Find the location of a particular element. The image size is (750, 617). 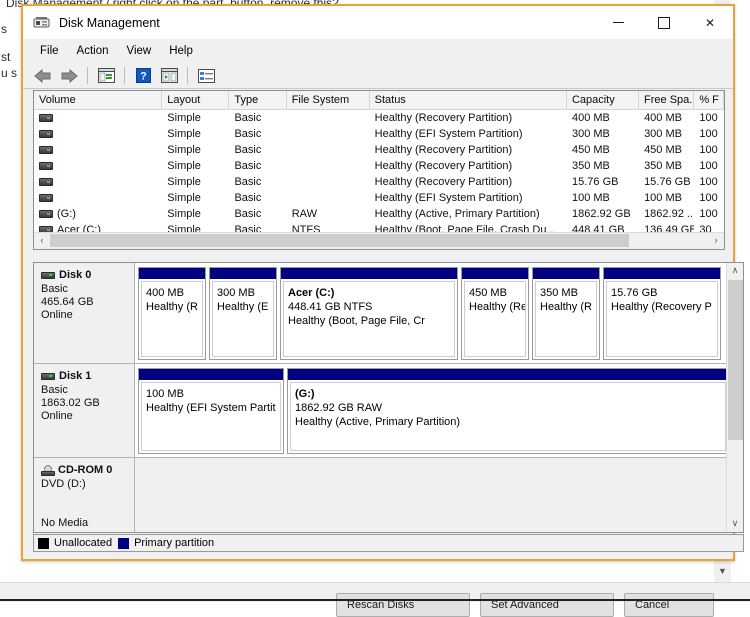

forward-button is located at coordinates (69, 76).